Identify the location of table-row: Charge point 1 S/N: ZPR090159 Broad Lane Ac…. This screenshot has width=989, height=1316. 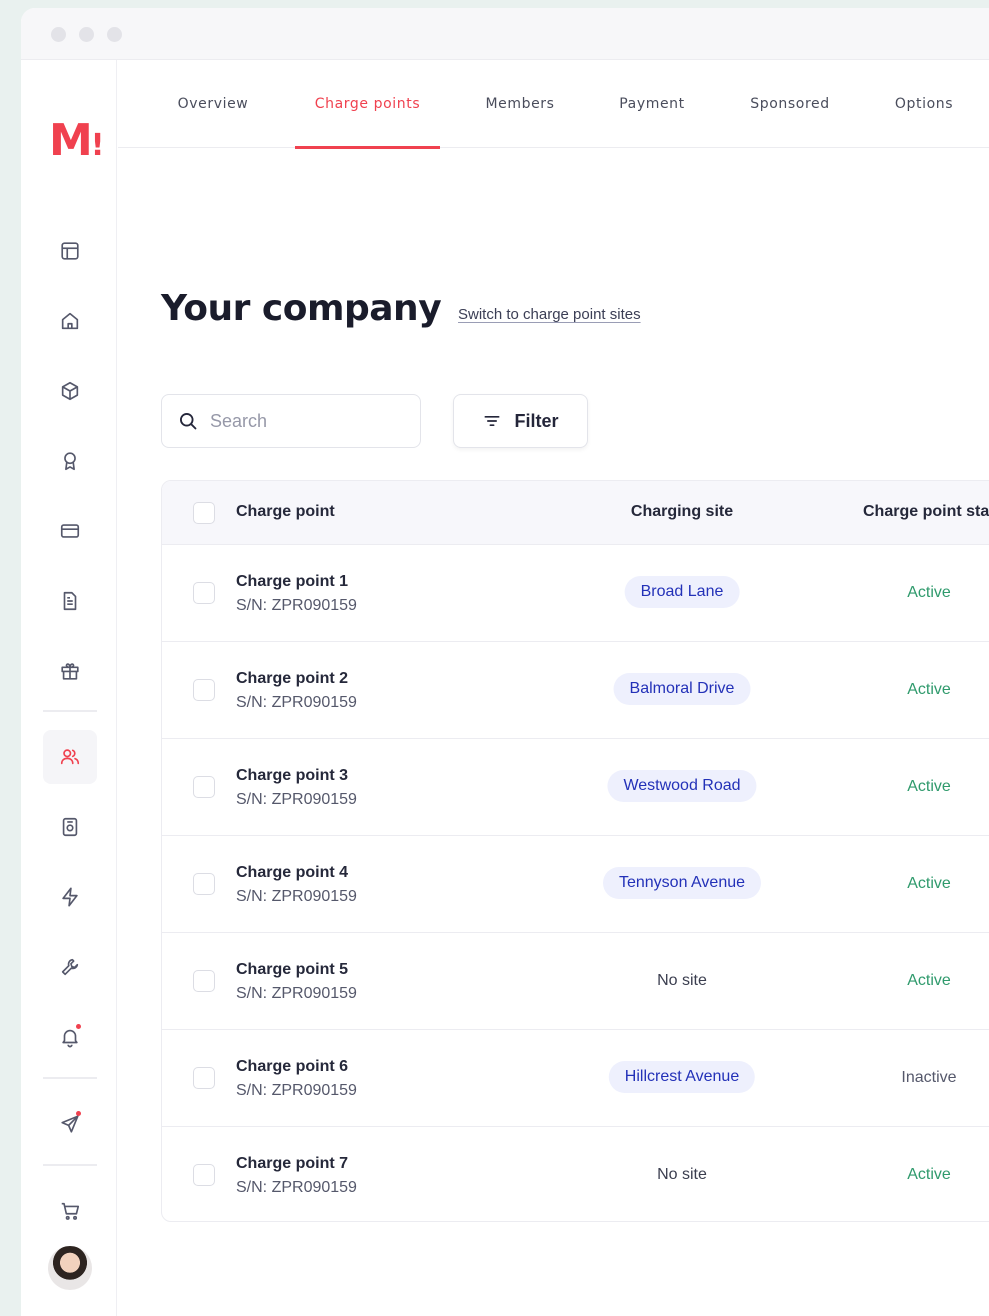
(575, 593).